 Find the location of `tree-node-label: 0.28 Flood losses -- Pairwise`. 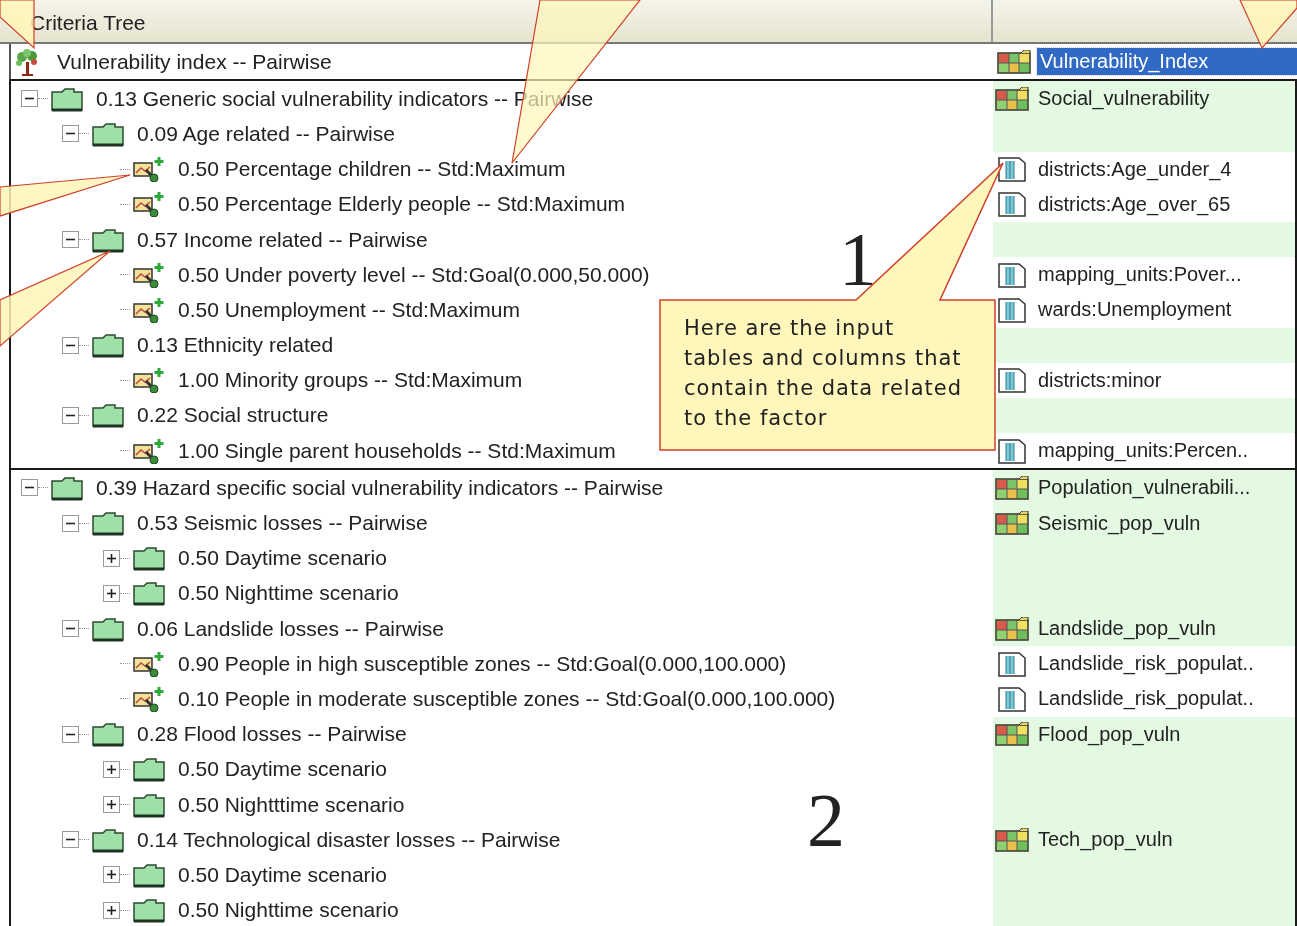

tree-node-label: 0.28 Flood losses -- Pairwise is located at coordinates (272, 734).